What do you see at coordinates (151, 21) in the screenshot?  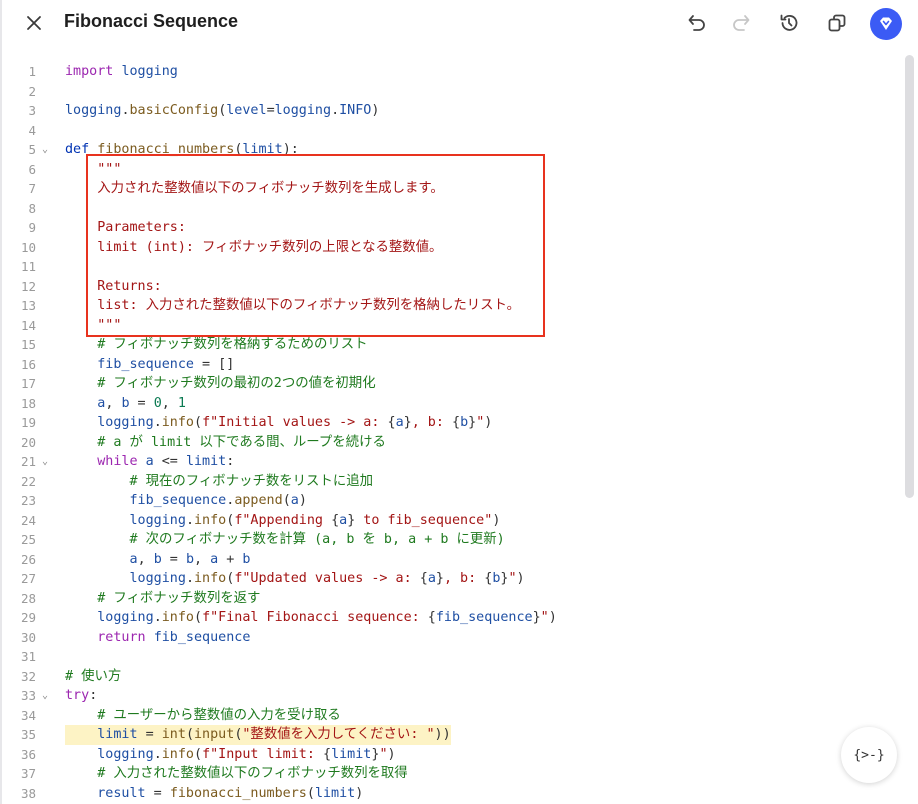 I see `document-title: Fibonacci Sequence` at bounding box center [151, 21].